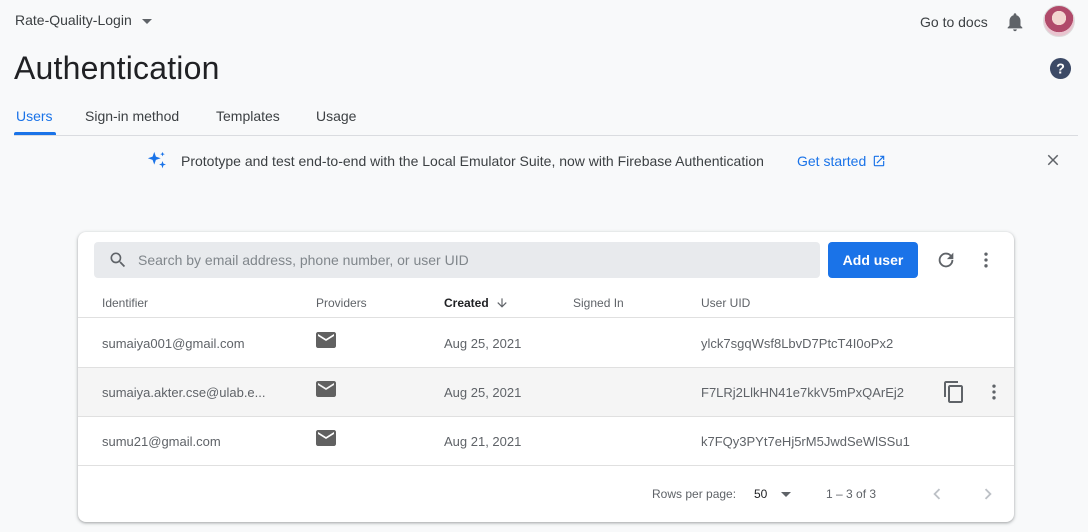 The width and height of the screenshot is (1088, 532). What do you see at coordinates (851, 494) in the screenshot?
I see `pagination-range: 1 – 3 of 3` at bounding box center [851, 494].